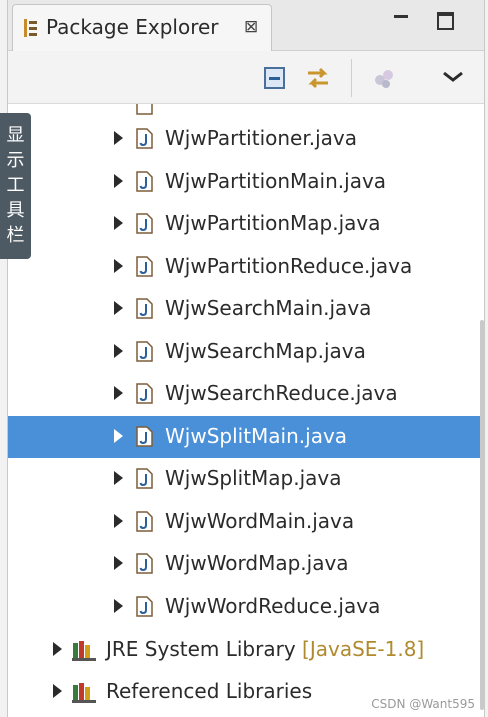 The image size is (488, 717). I want to click on side-tab-char: 显, so click(15, 135).